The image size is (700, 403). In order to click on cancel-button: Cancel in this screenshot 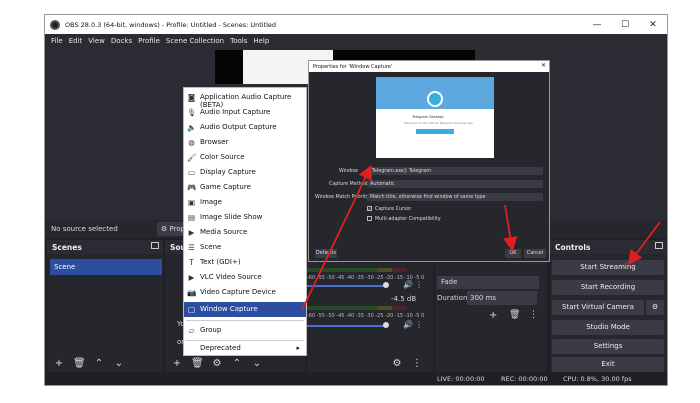, I will do `click(535, 253)`.